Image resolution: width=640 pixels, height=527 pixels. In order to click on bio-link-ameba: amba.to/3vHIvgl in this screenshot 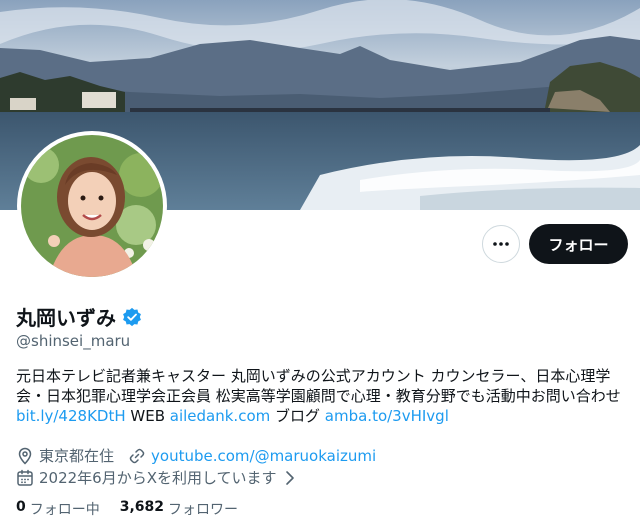, I will do `click(387, 416)`.